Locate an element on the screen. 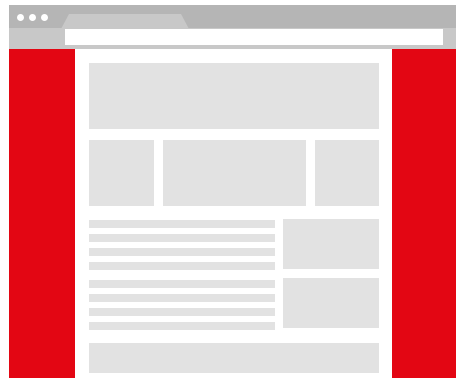 The image size is (456, 378). address-bar is located at coordinates (254, 37).